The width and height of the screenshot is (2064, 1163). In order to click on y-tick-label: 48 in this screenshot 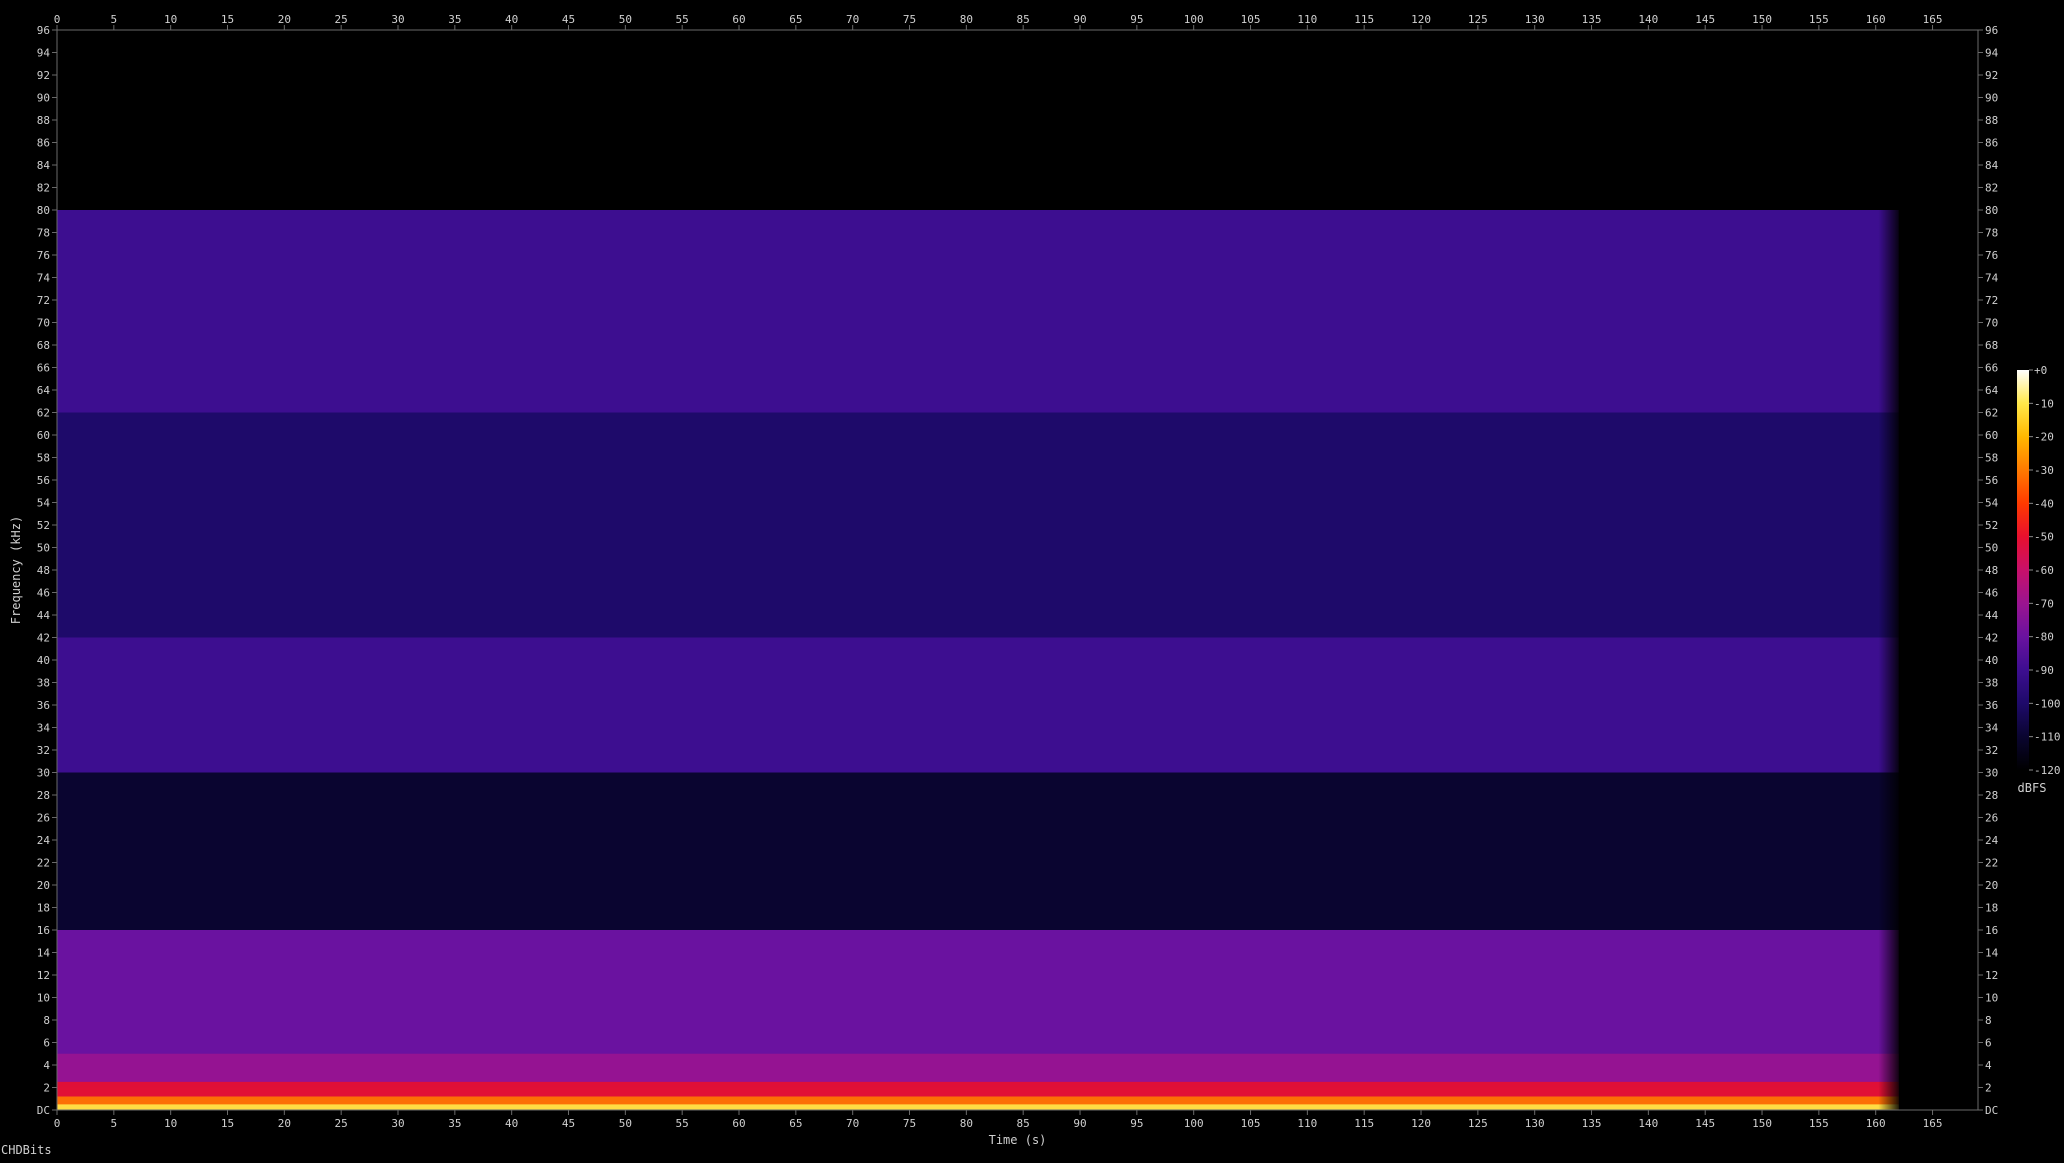, I will do `click(1991, 570)`.